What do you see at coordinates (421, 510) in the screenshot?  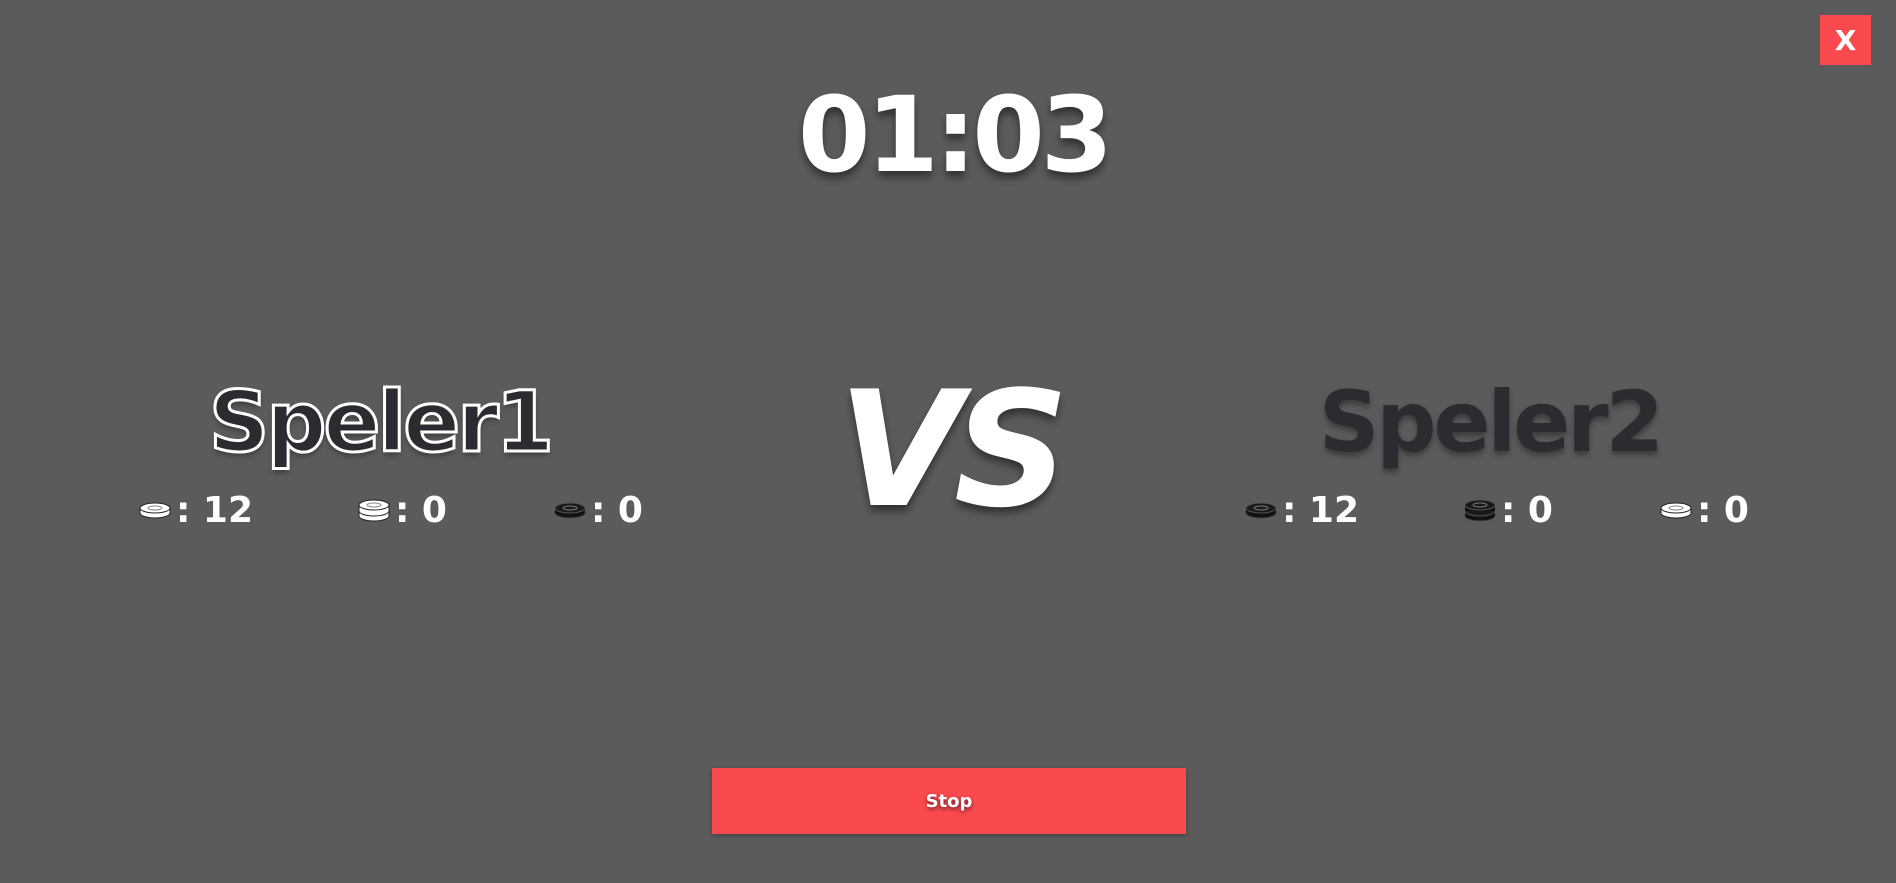 I see `player1-stat-kings-value: : 0` at bounding box center [421, 510].